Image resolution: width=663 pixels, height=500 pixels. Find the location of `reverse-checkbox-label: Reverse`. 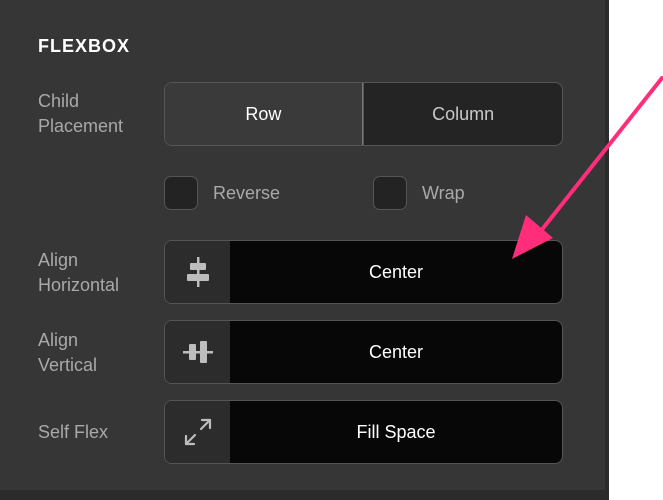

reverse-checkbox-label: Reverse is located at coordinates (247, 192).